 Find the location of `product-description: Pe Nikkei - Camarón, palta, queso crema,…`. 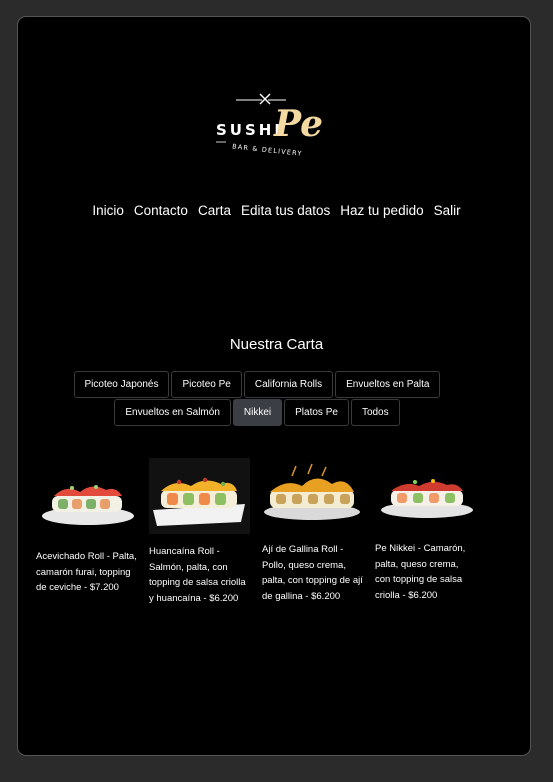

product-description: Pe Nikkei - Camarón, palta, queso crema,… is located at coordinates (420, 572).